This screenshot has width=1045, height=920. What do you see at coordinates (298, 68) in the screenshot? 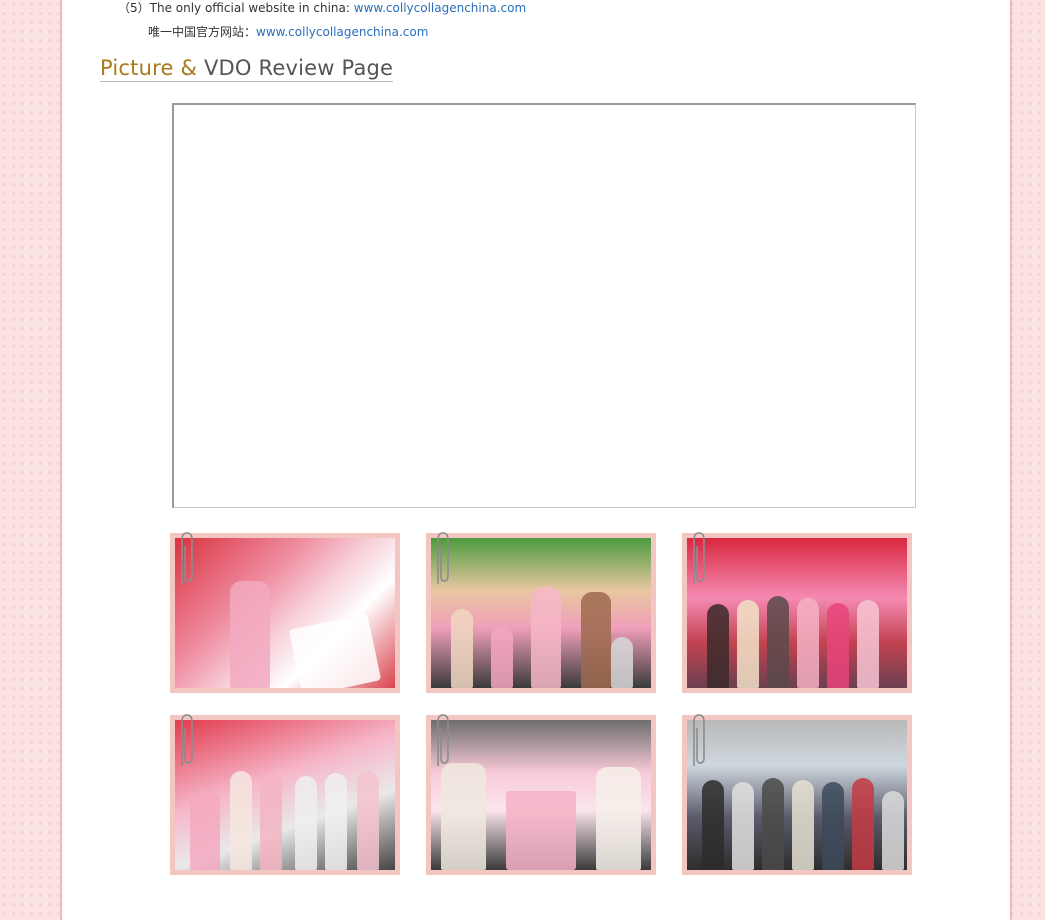
I see `heading-vdo-review: VDO Review Page` at bounding box center [298, 68].